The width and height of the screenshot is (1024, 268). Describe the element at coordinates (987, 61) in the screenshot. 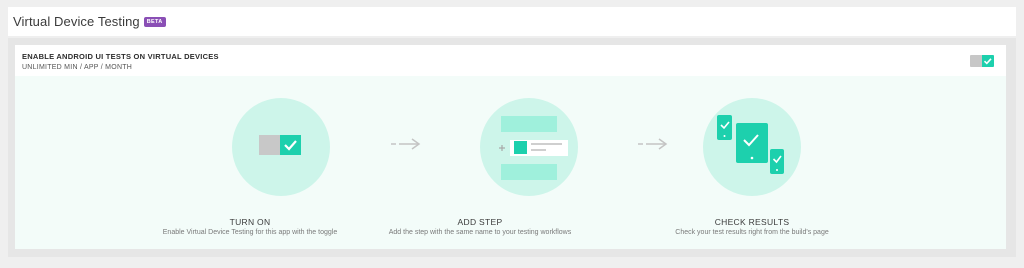

I see `checkmark-icon` at that location.